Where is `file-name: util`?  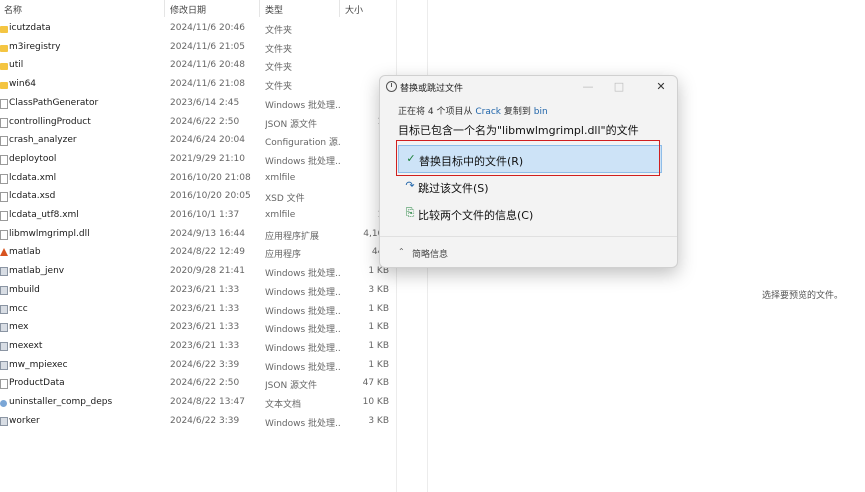 file-name: util is located at coordinates (16, 65).